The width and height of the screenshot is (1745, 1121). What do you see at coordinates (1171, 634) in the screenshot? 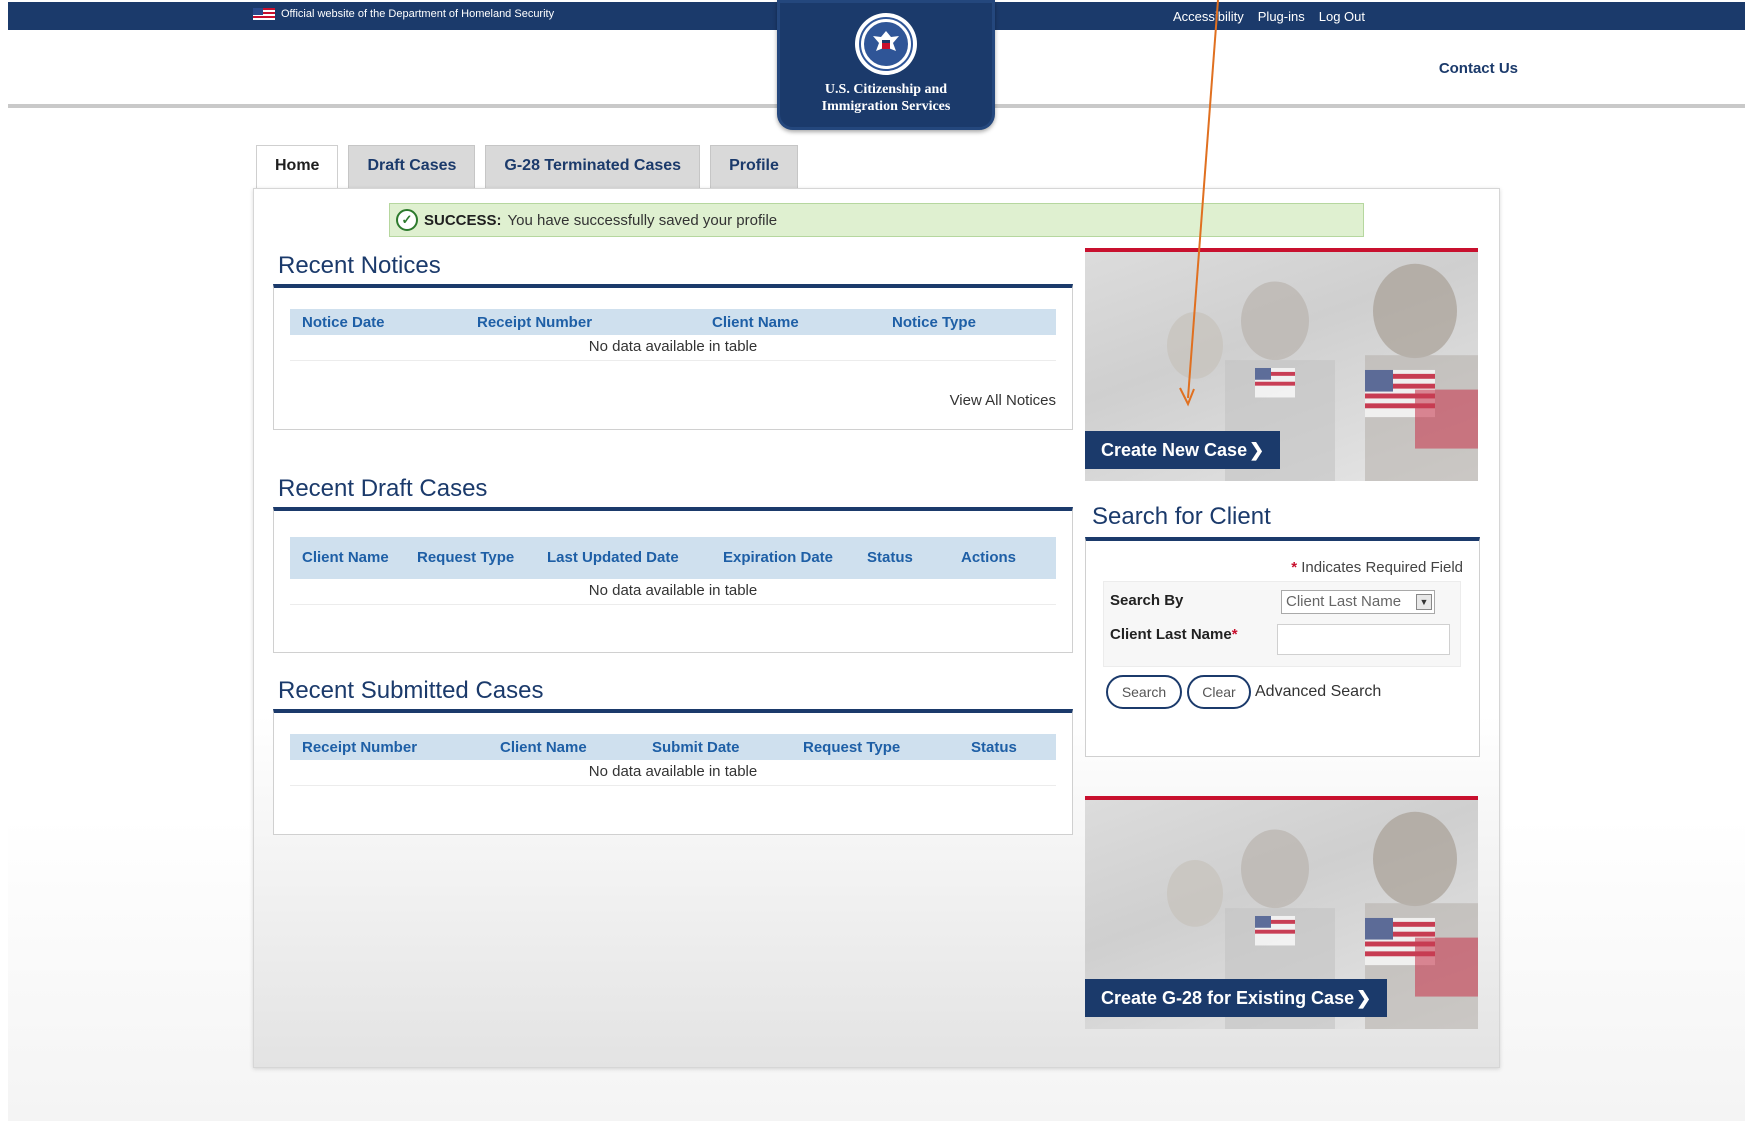
I see `client-last-name-label-text: Client Last Name` at bounding box center [1171, 634].